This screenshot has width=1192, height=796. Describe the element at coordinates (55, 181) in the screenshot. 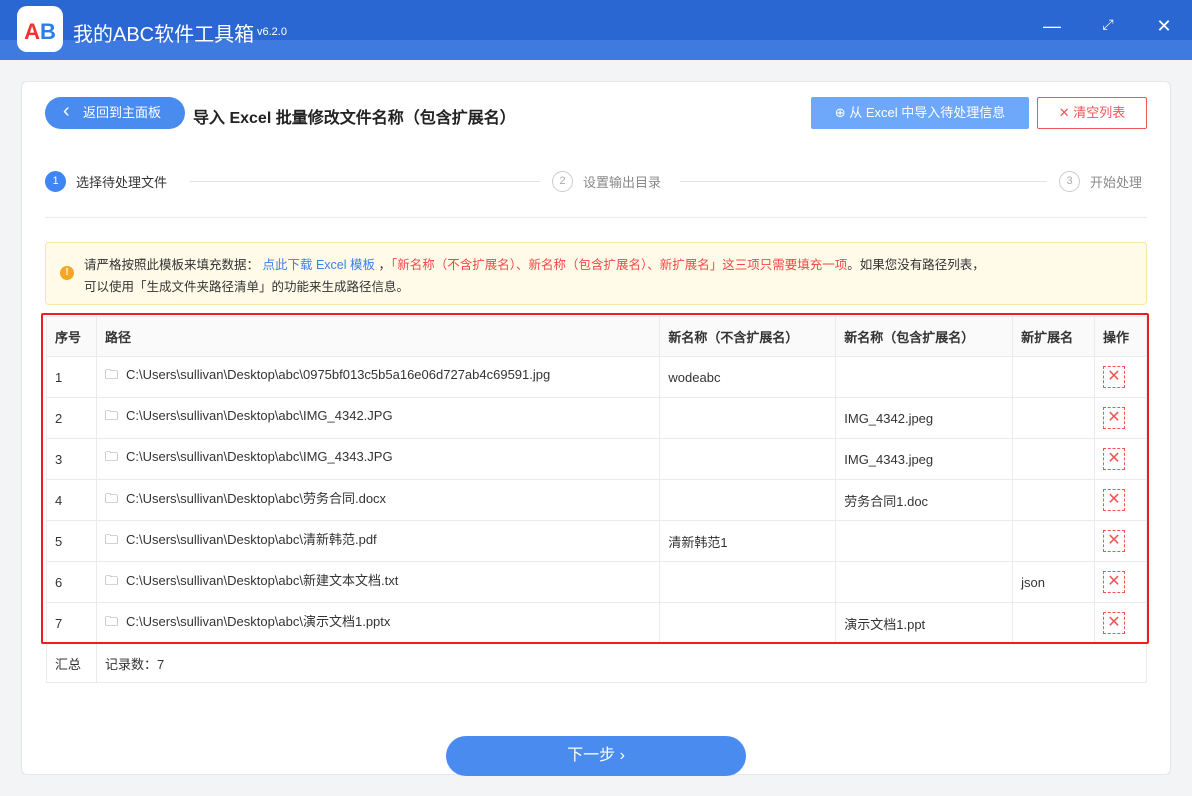

I see `step-number: 1` at that location.